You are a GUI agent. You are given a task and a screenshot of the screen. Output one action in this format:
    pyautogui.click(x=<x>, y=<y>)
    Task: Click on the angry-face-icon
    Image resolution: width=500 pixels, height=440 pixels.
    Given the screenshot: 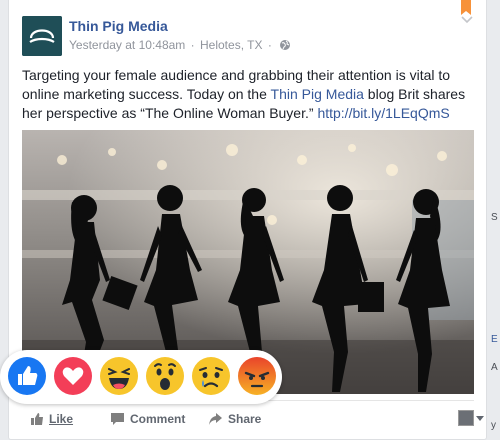 What is the action you would take?
    pyautogui.click(x=257, y=376)
    